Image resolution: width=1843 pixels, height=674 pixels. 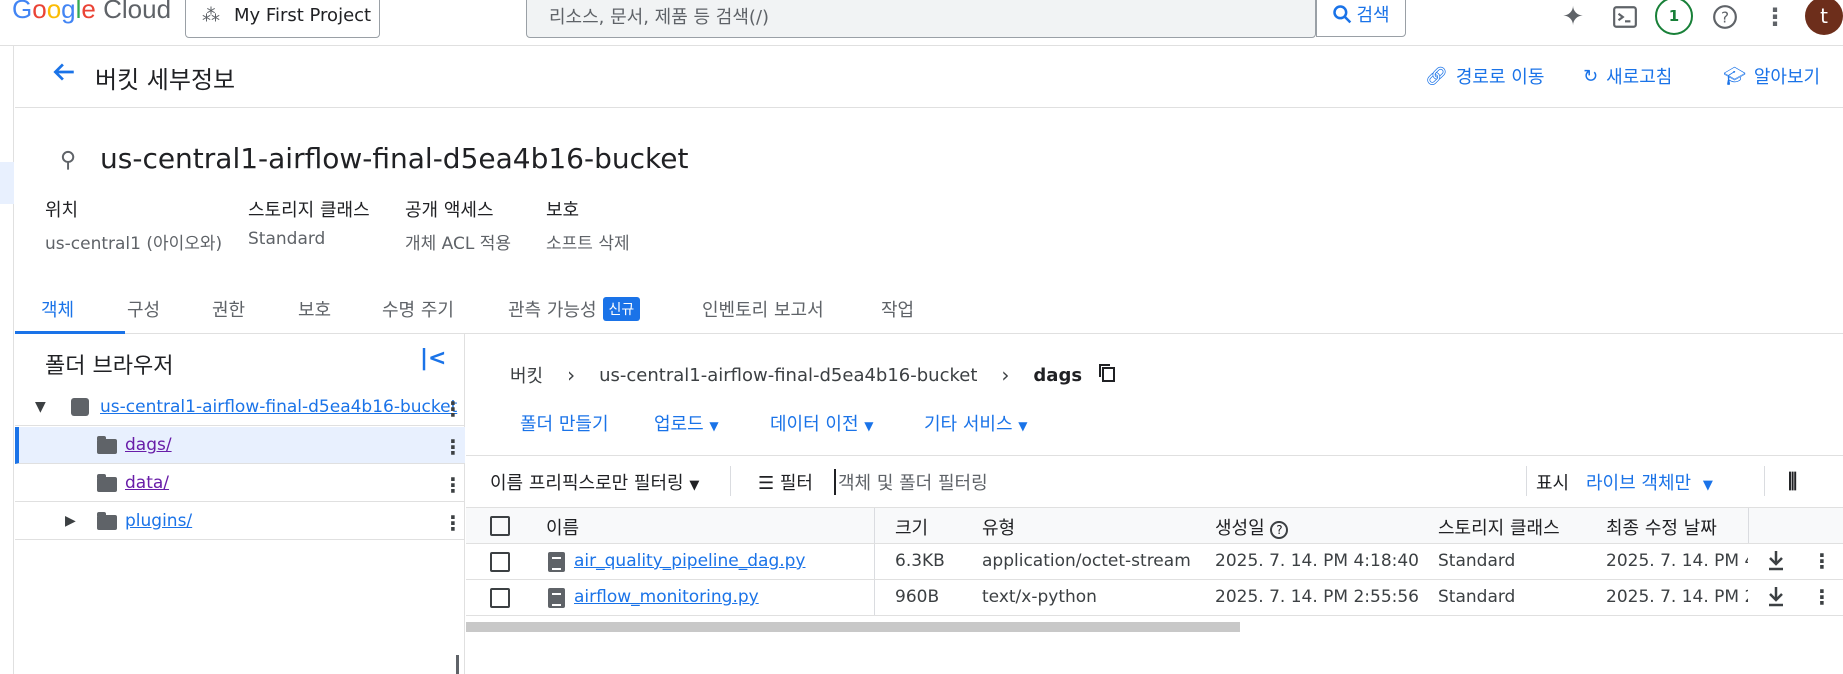 What do you see at coordinates (1661, 527) in the screenshot?
I see `col-last-modified: 최종 수정 날짜` at bounding box center [1661, 527].